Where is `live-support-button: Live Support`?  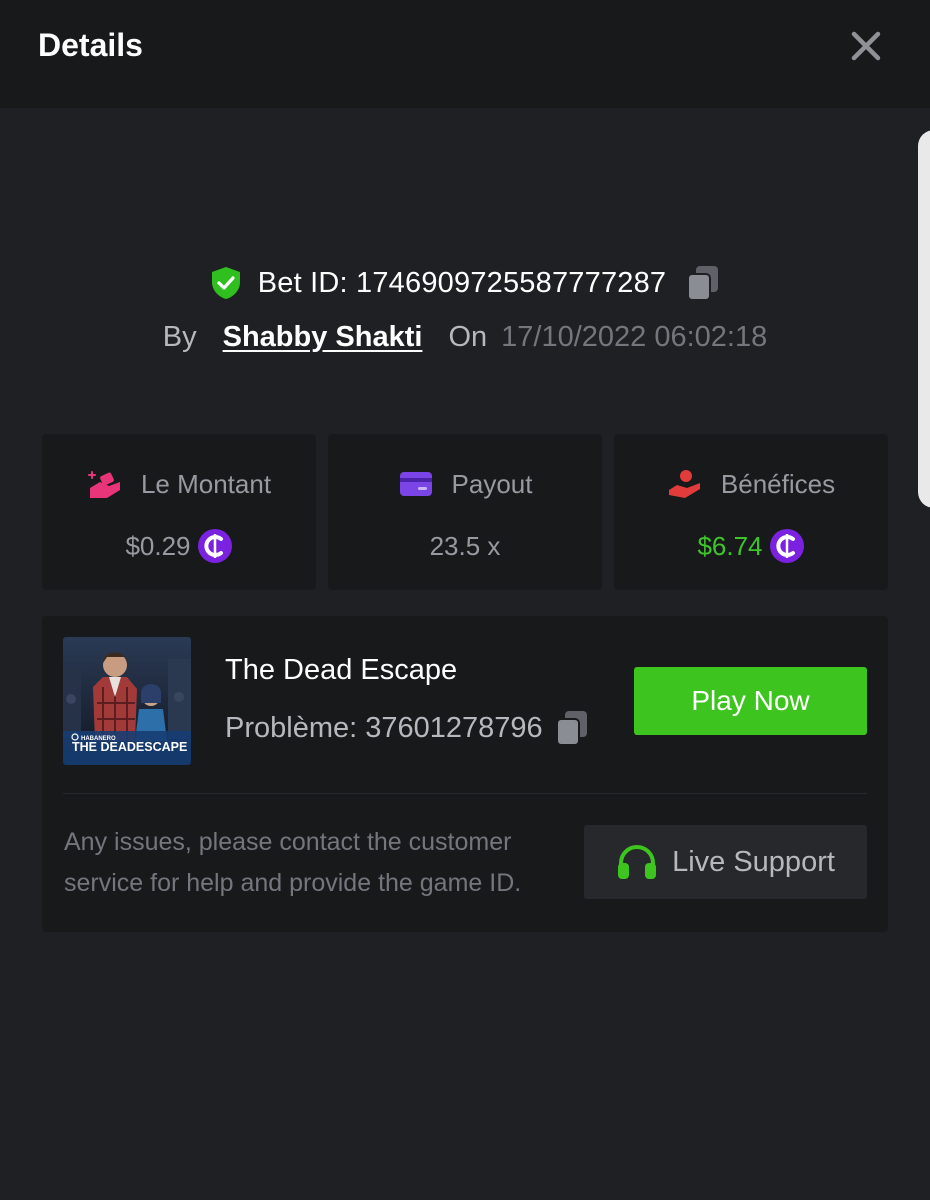
live-support-button: Live Support is located at coordinates (725, 862).